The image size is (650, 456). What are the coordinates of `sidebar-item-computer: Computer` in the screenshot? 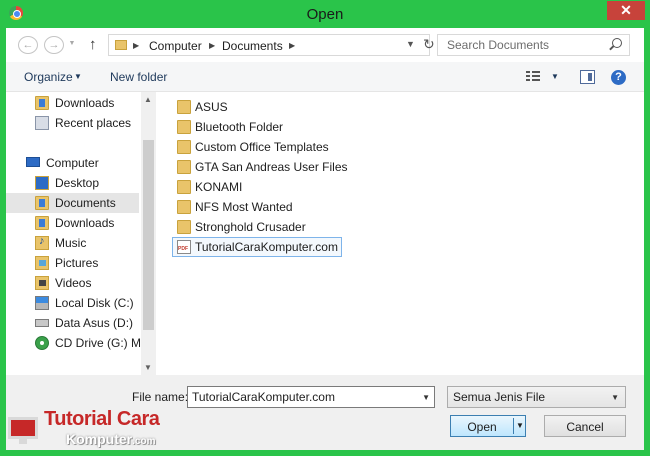 It's located at (72, 163).